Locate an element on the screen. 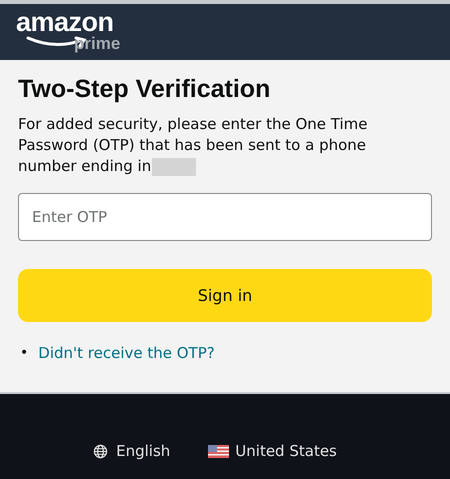  logo: amazon prime is located at coordinates (71, 32).